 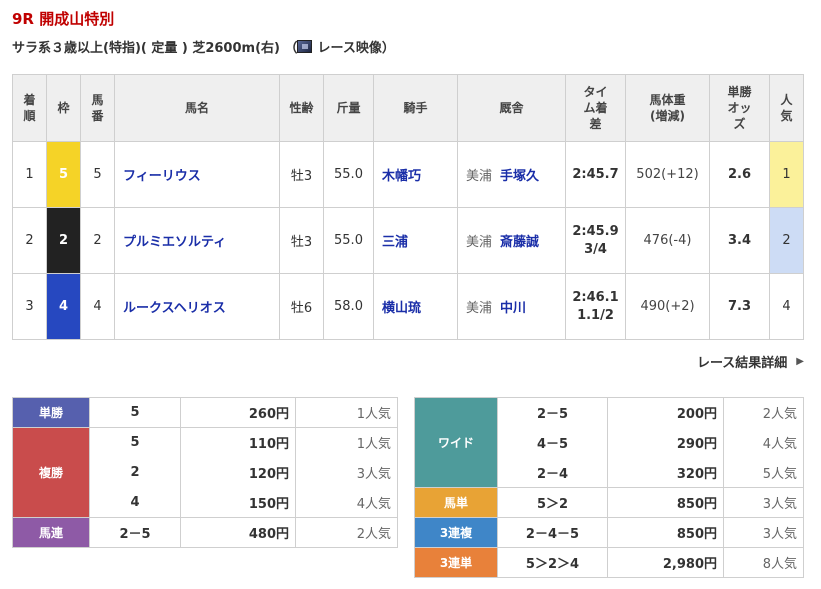 What do you see at coordinates (786, 306) in the screenshot?
I see `popularity-cell: 4` at bounding box center [786, 306].